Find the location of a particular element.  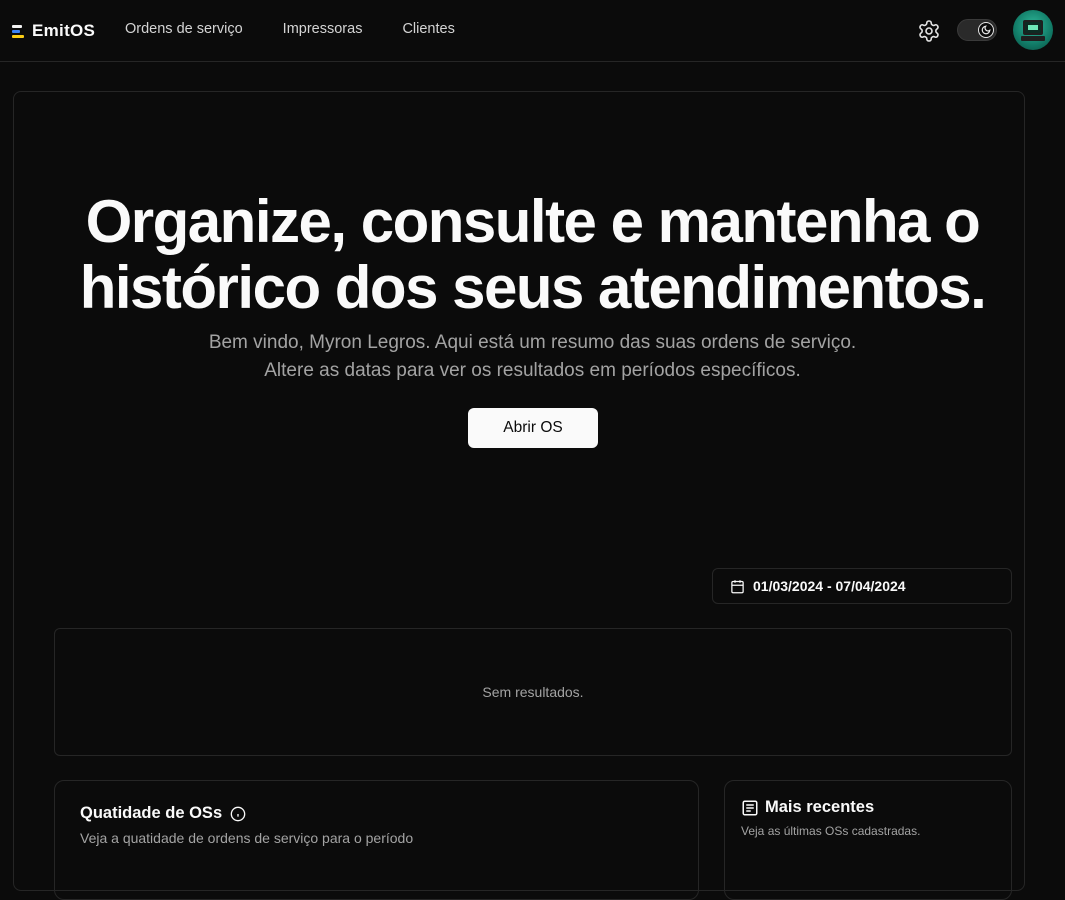

main-nav: Ordens de serviço Impressoras Clientes is located at coordinates (290, 29).